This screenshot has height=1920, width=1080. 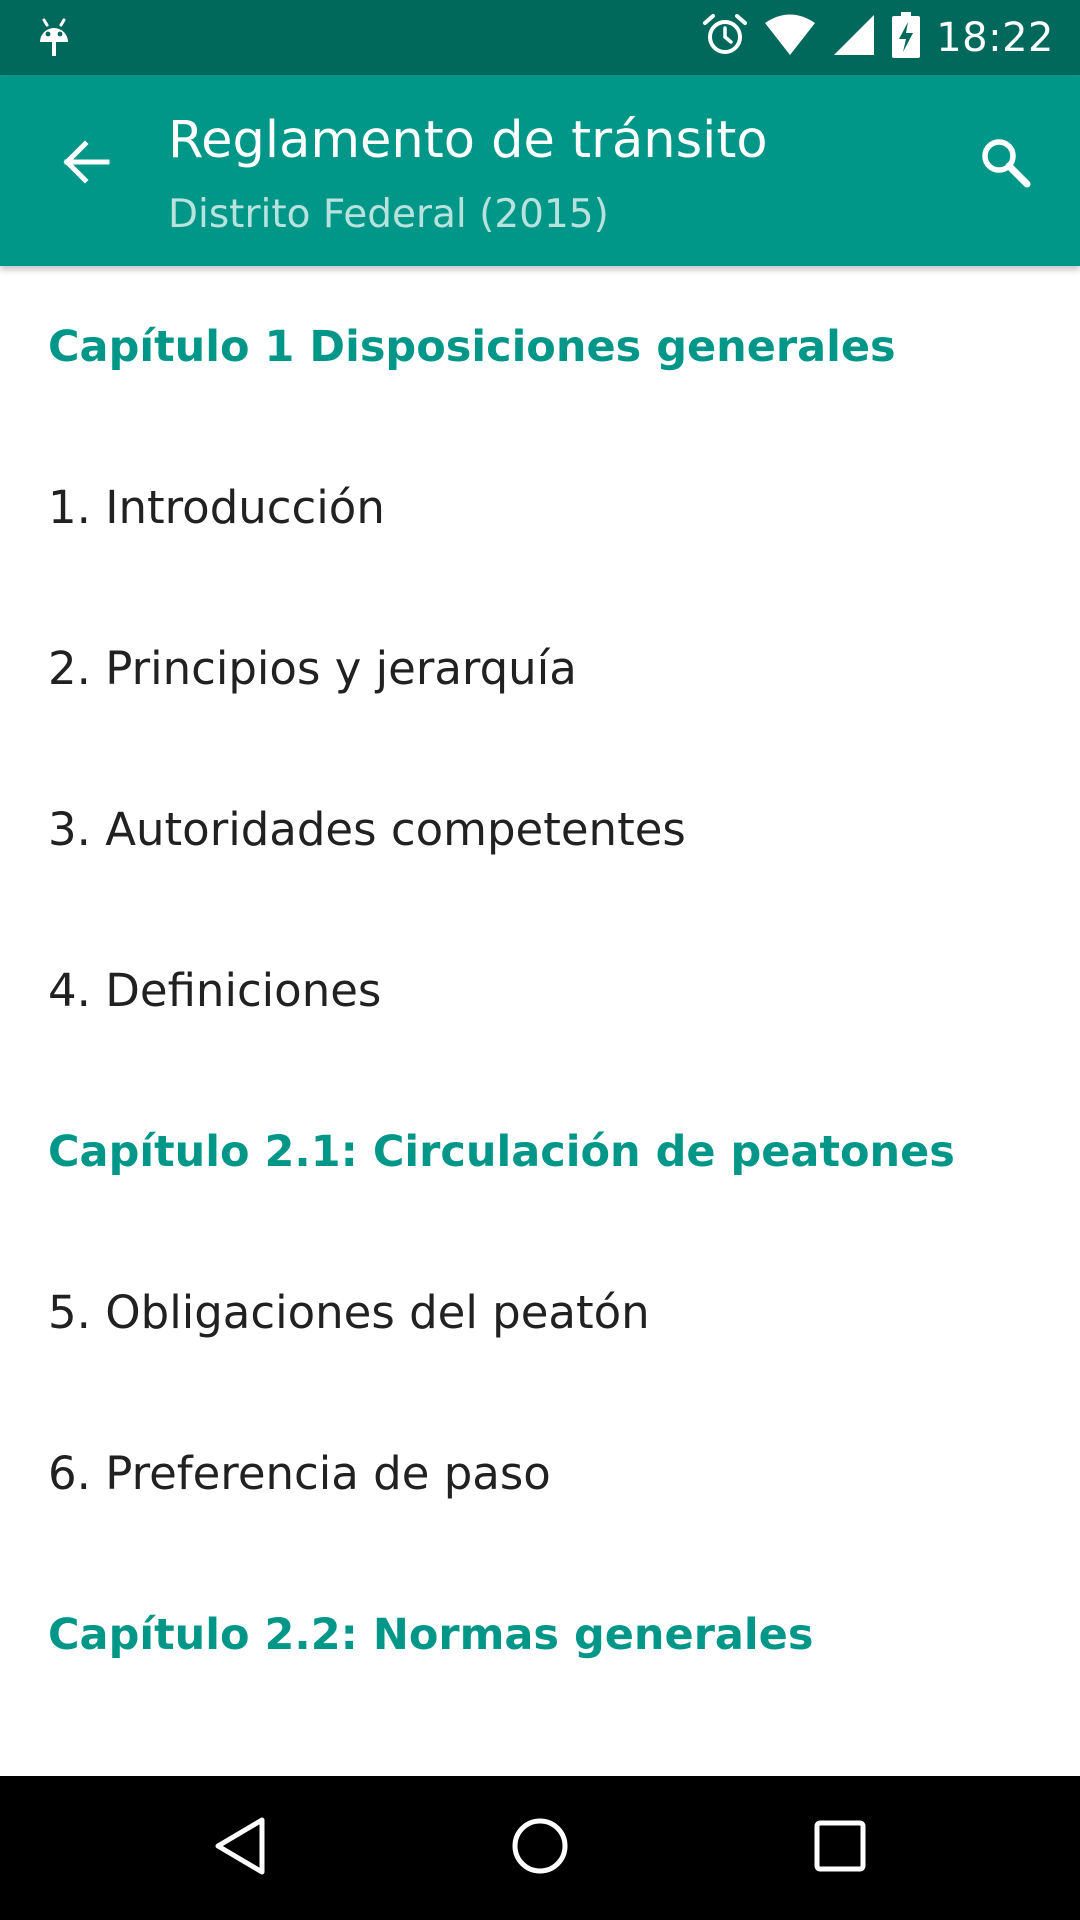 I want to click on signal-icon, so click(x=854, y=37).